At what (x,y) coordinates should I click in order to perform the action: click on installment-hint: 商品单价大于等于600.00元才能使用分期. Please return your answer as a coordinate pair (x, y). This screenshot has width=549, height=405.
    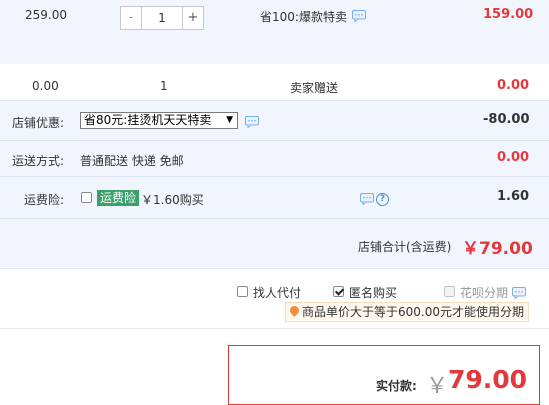
    Looking at the image, I should click on (407, 312).